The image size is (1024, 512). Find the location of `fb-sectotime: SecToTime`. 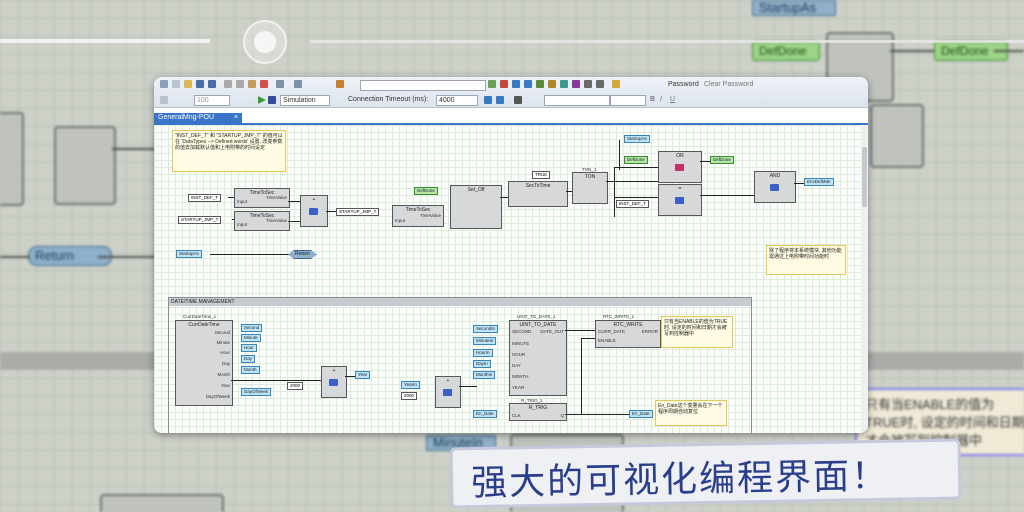

fb-sectotime: SecToTime is located at coordinates (538, 194).